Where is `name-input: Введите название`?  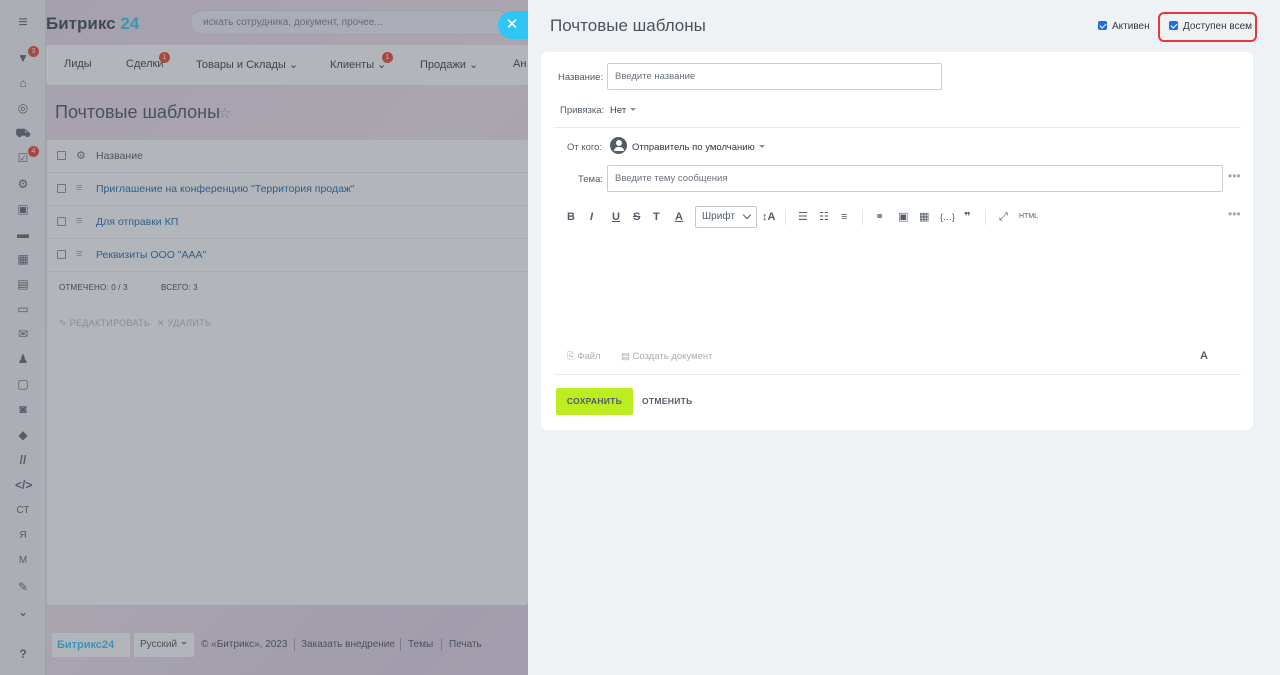
name-input: Введите название is located at coordinates (774, 76).